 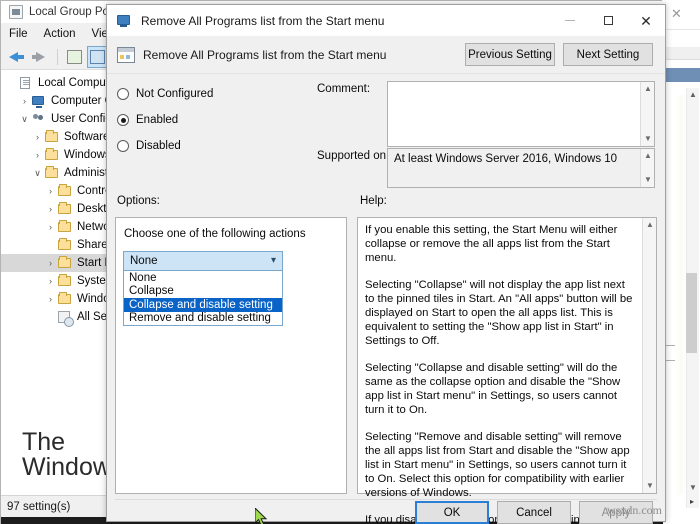 I want to click on comment-label: Comment:, so click(x=344, y=89).